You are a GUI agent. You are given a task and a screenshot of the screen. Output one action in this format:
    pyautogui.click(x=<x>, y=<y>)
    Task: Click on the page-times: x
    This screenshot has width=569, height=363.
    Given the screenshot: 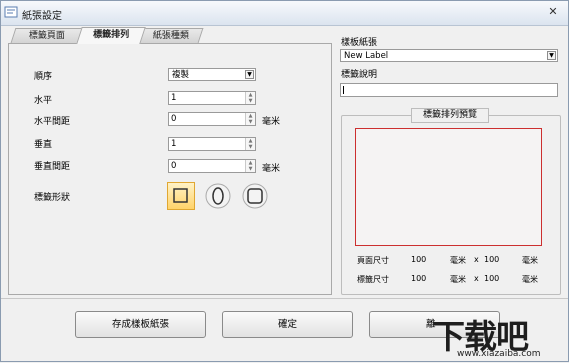 What is the action you would take?
    pyautogui.click(x=476, y=259)
    